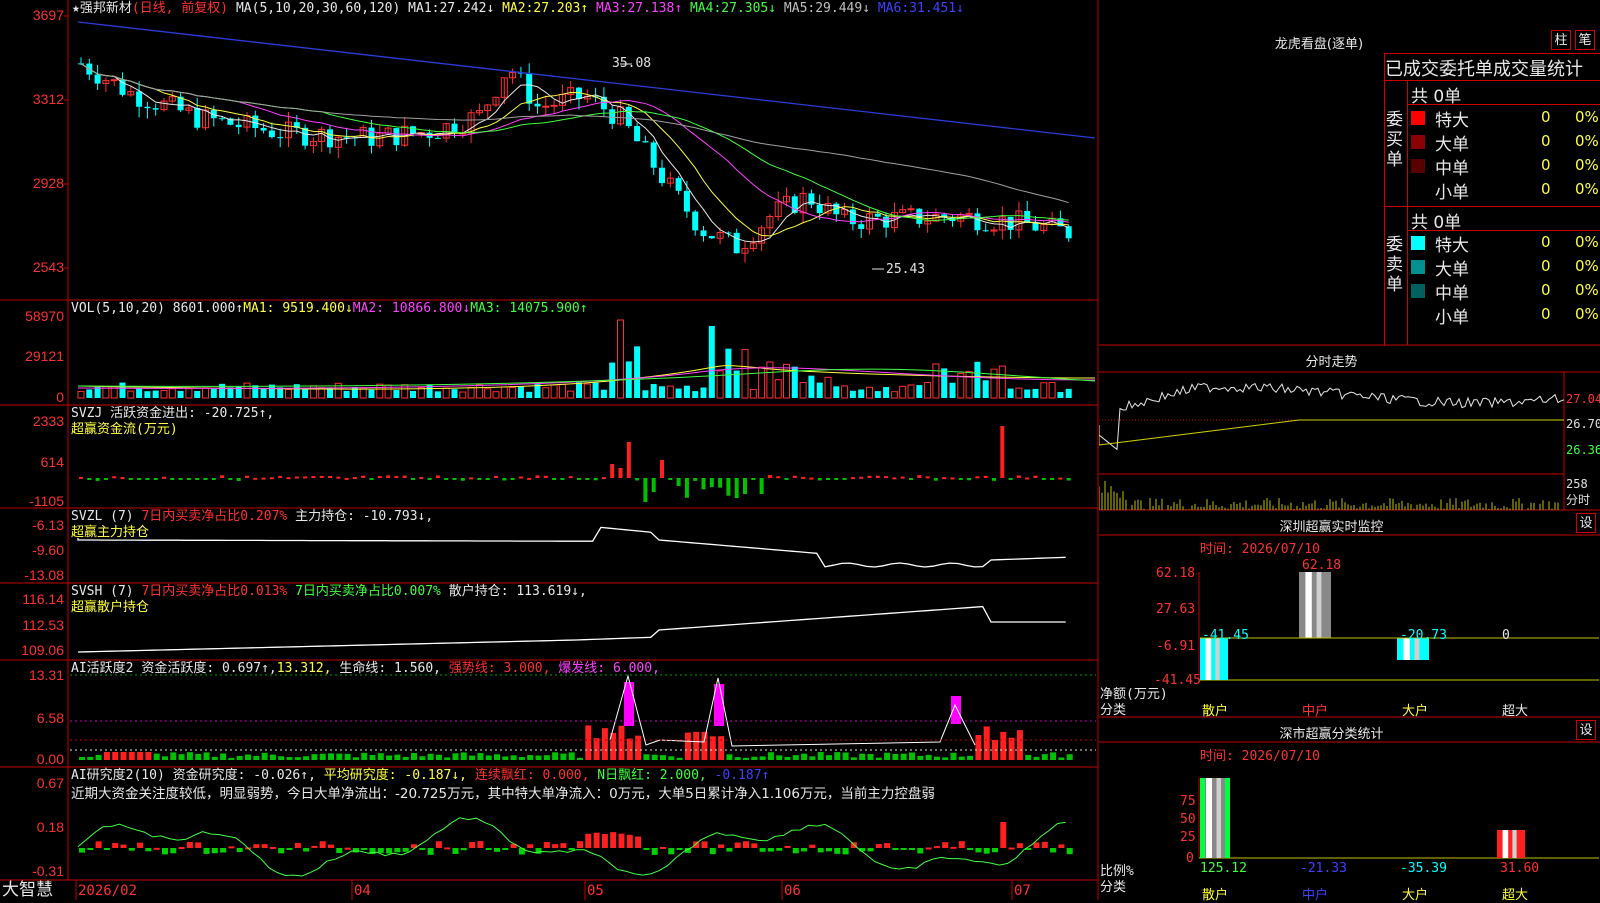 The height and width of the screenshot is (903, 1600). Describe the element at coordinates (102, 591) in the screenshot. I see `svsh-title: SVSH (7)` at that location.